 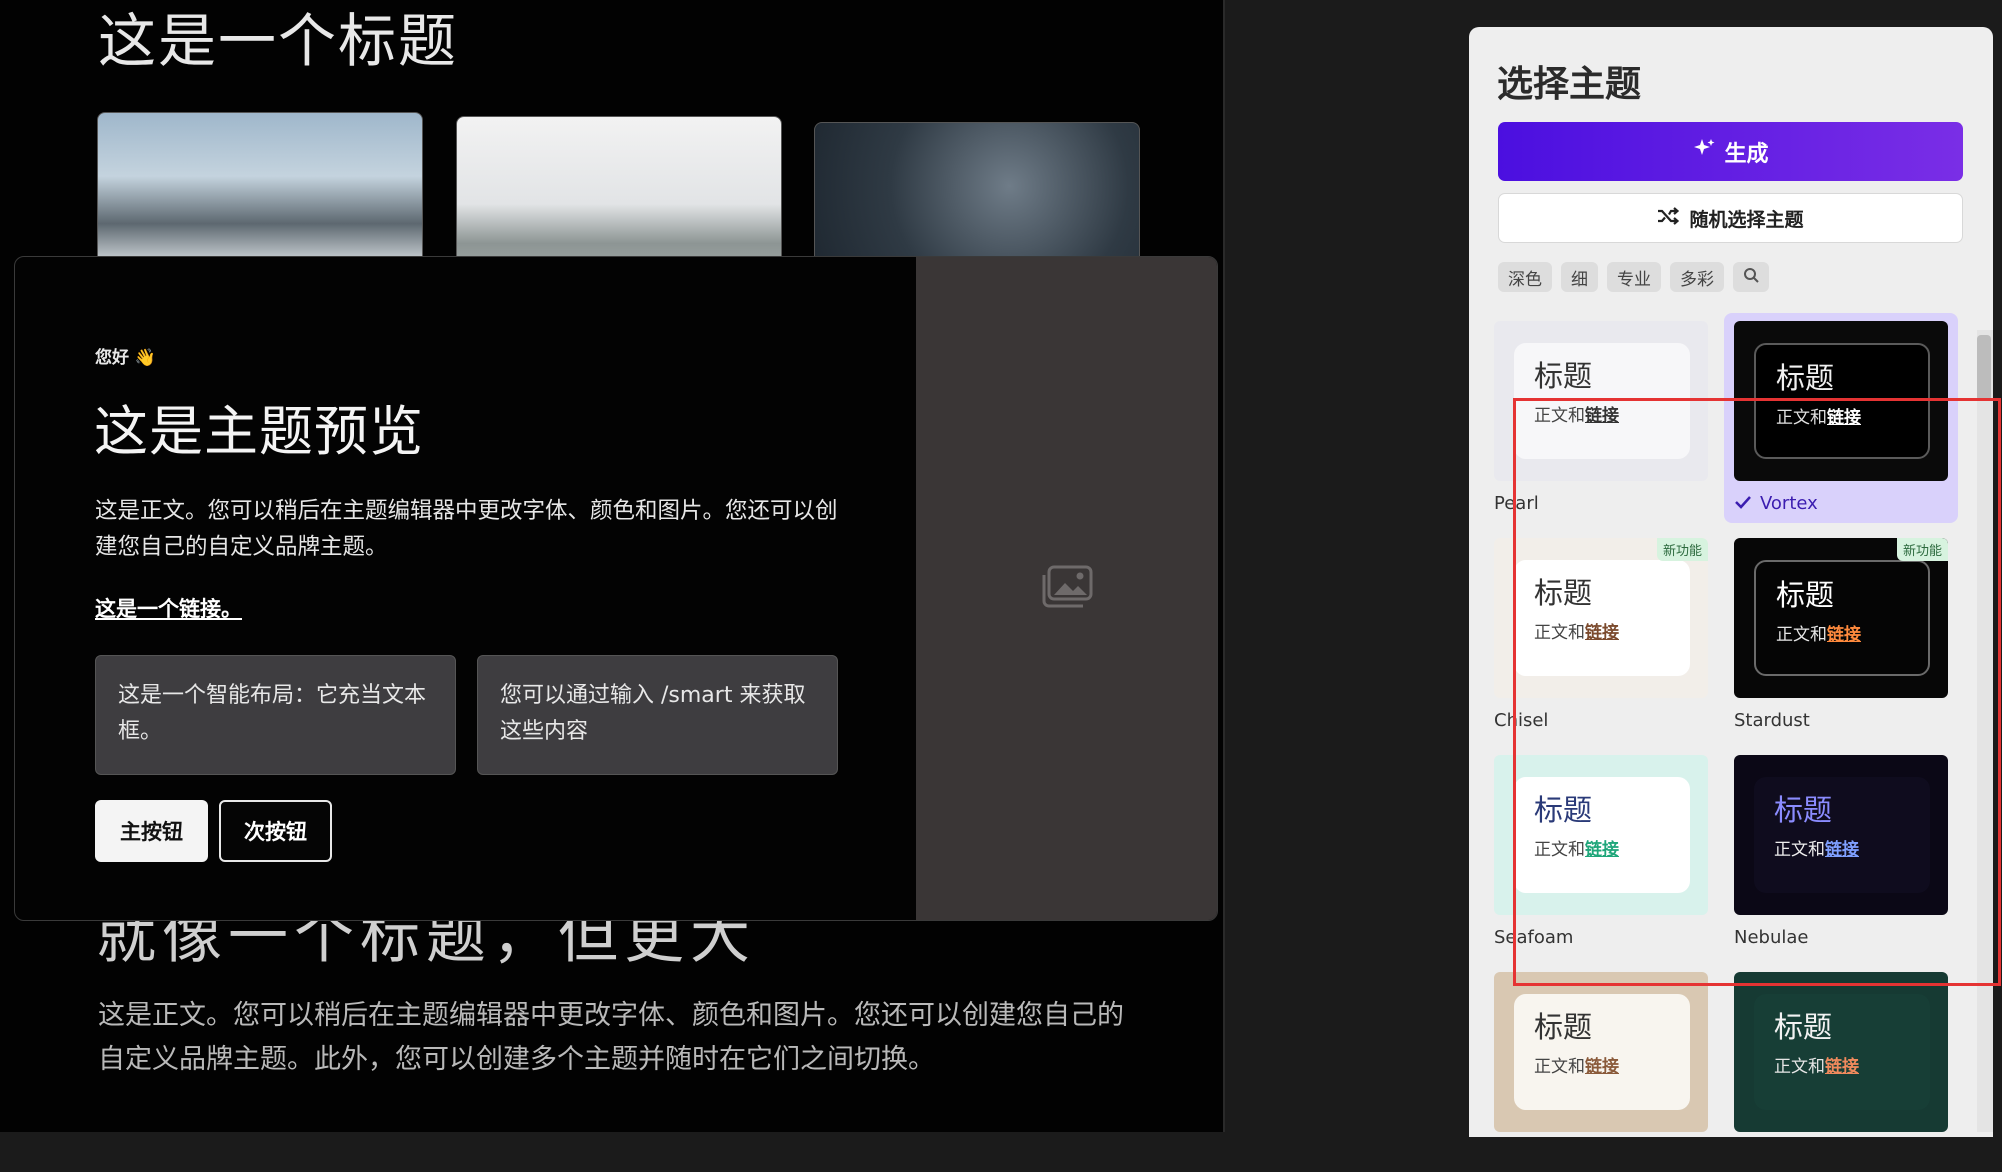 I want to click on theme-filter-tags: 深色 细 专业 多彩, so click(x=1633, y=277).